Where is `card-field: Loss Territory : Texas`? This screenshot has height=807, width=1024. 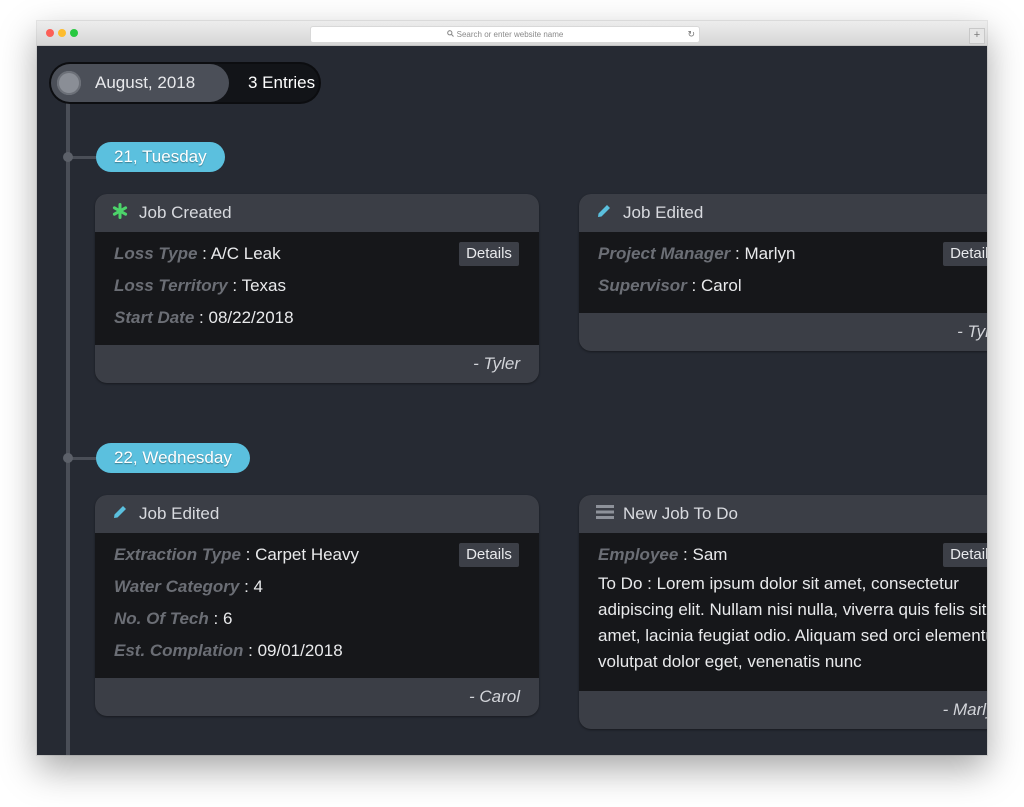
card-field: Loss Territory : Texas is located at coordinates (200, 285).